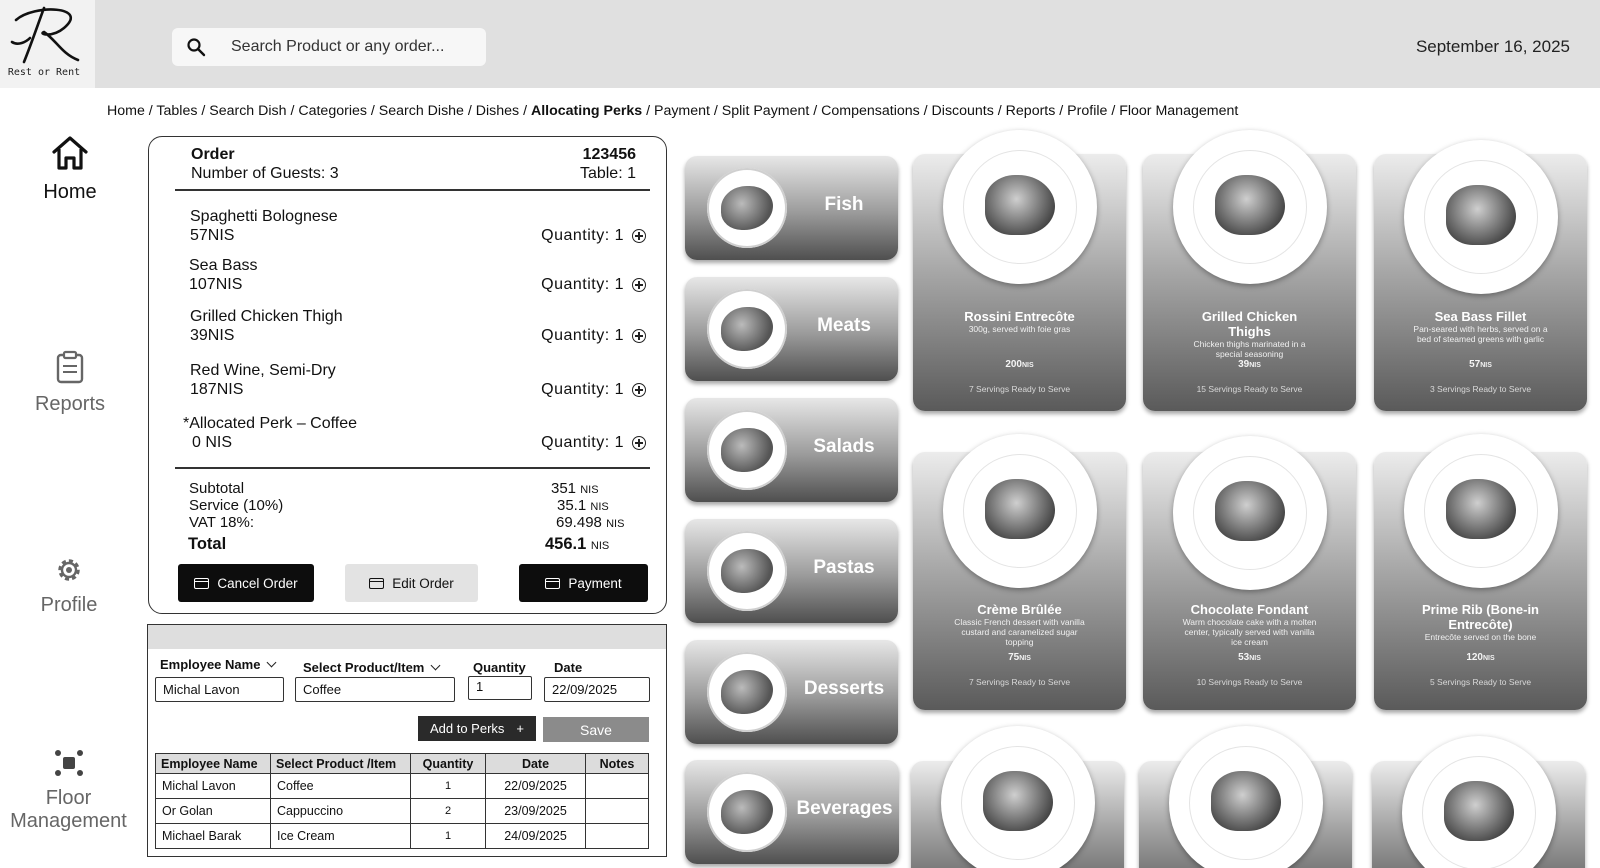  What do you see at coordinates (597, 689) in the screenshot?
I see `date-field: 22/09/2025` at bounding box center [597, 689].